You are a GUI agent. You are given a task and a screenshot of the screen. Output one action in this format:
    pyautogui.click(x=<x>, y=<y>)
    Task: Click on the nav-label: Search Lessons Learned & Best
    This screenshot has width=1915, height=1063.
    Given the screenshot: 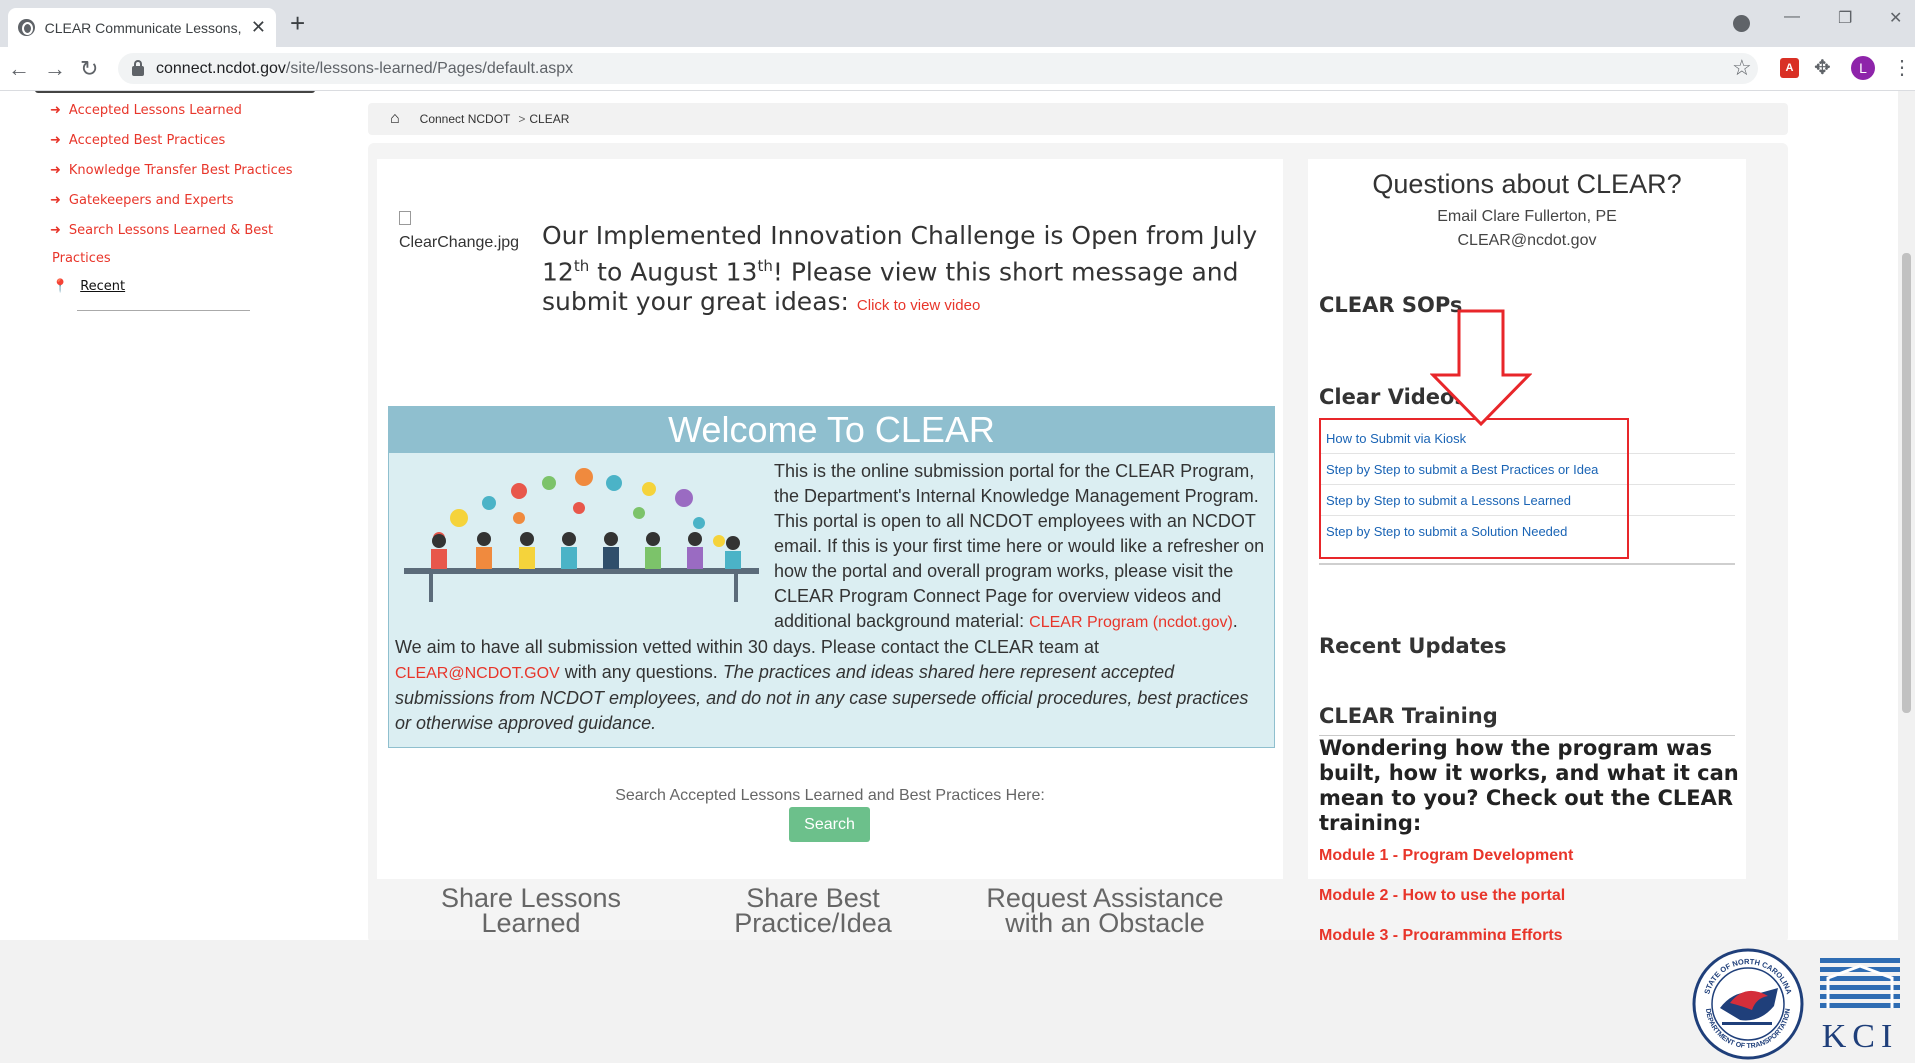 What is the action you would take?
    pyautogui.click(x=171, y=230)
    